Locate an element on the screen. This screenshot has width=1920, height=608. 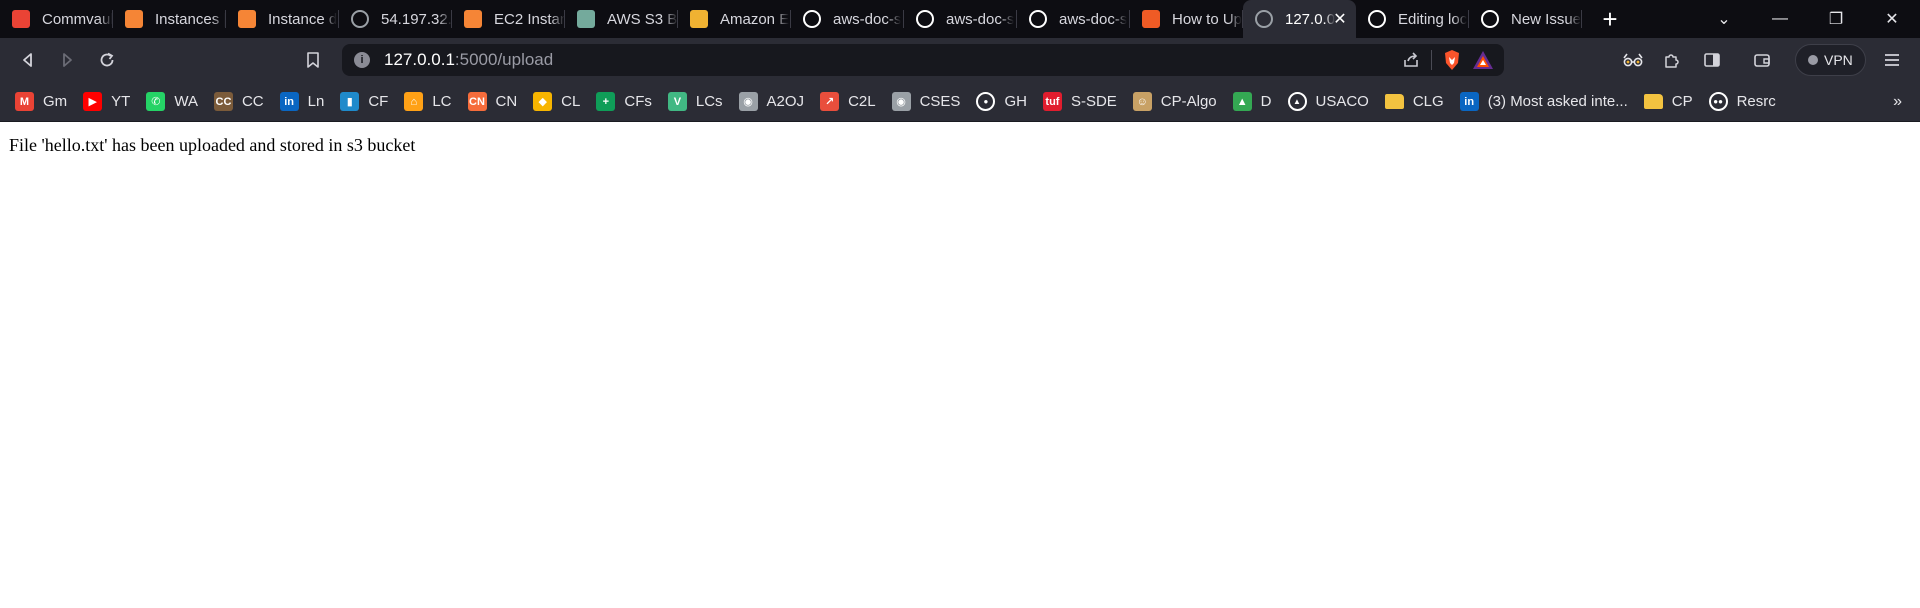
extensions-button is located at coordinates (1672, 60).